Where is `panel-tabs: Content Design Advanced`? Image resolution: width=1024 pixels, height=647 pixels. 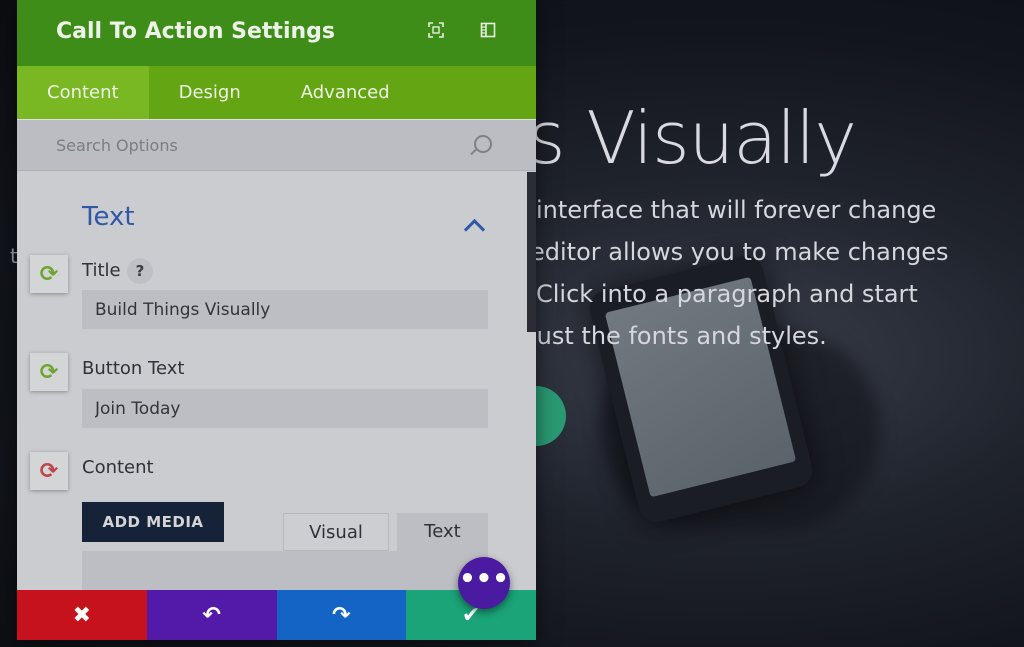 panel-tabs: Content Design Advanced is located at coordinates (276, 92).